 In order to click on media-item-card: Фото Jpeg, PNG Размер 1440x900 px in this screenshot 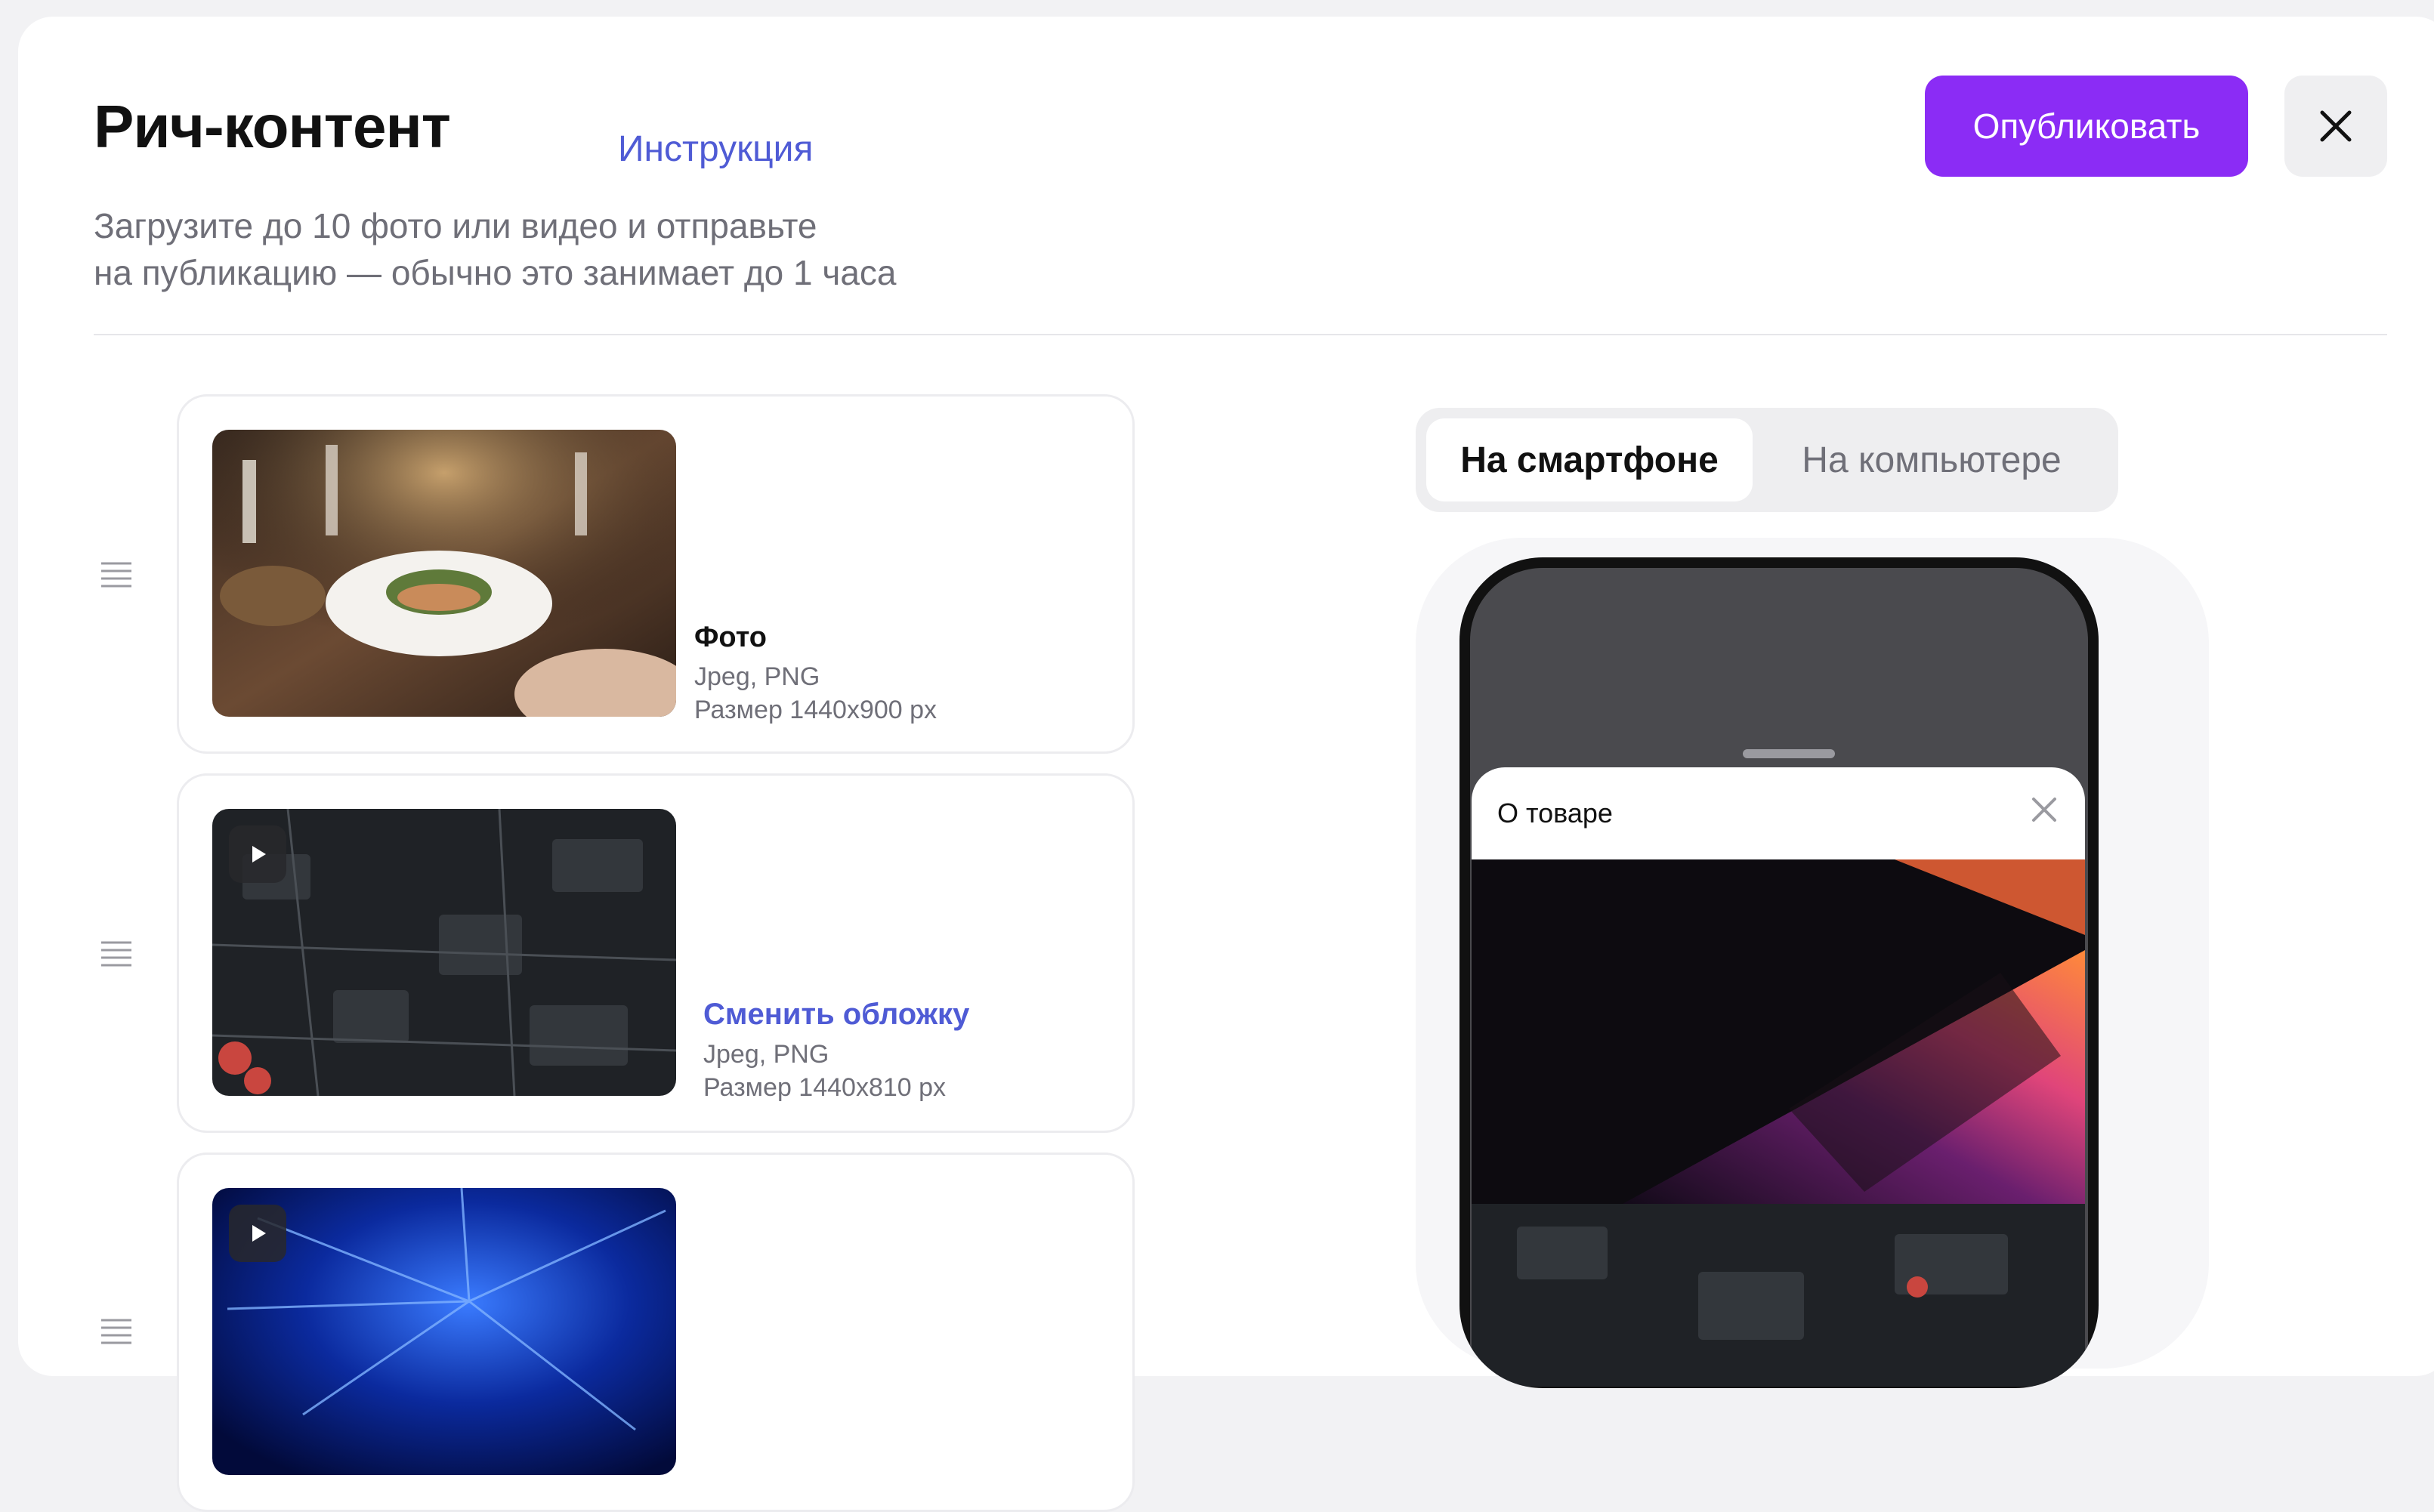, I will do `click(656, 574)`.